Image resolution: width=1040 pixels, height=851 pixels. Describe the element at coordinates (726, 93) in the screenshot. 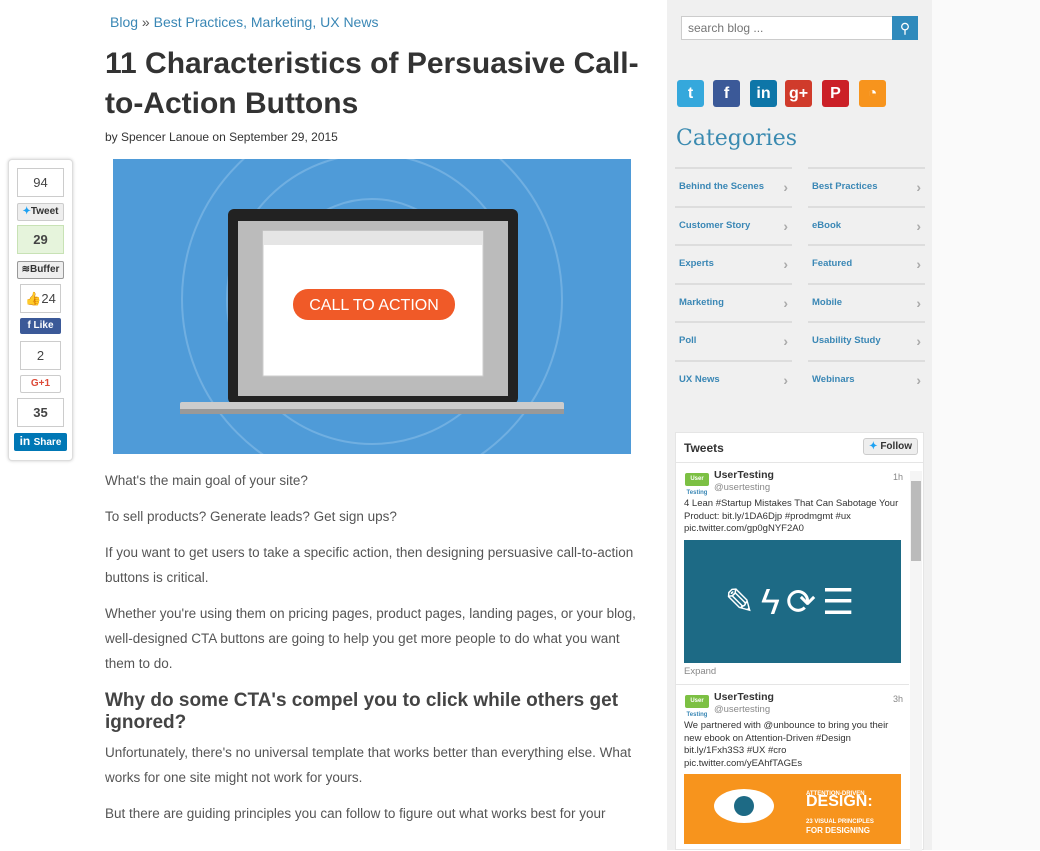

I see `facebook-icon: f` at that location.